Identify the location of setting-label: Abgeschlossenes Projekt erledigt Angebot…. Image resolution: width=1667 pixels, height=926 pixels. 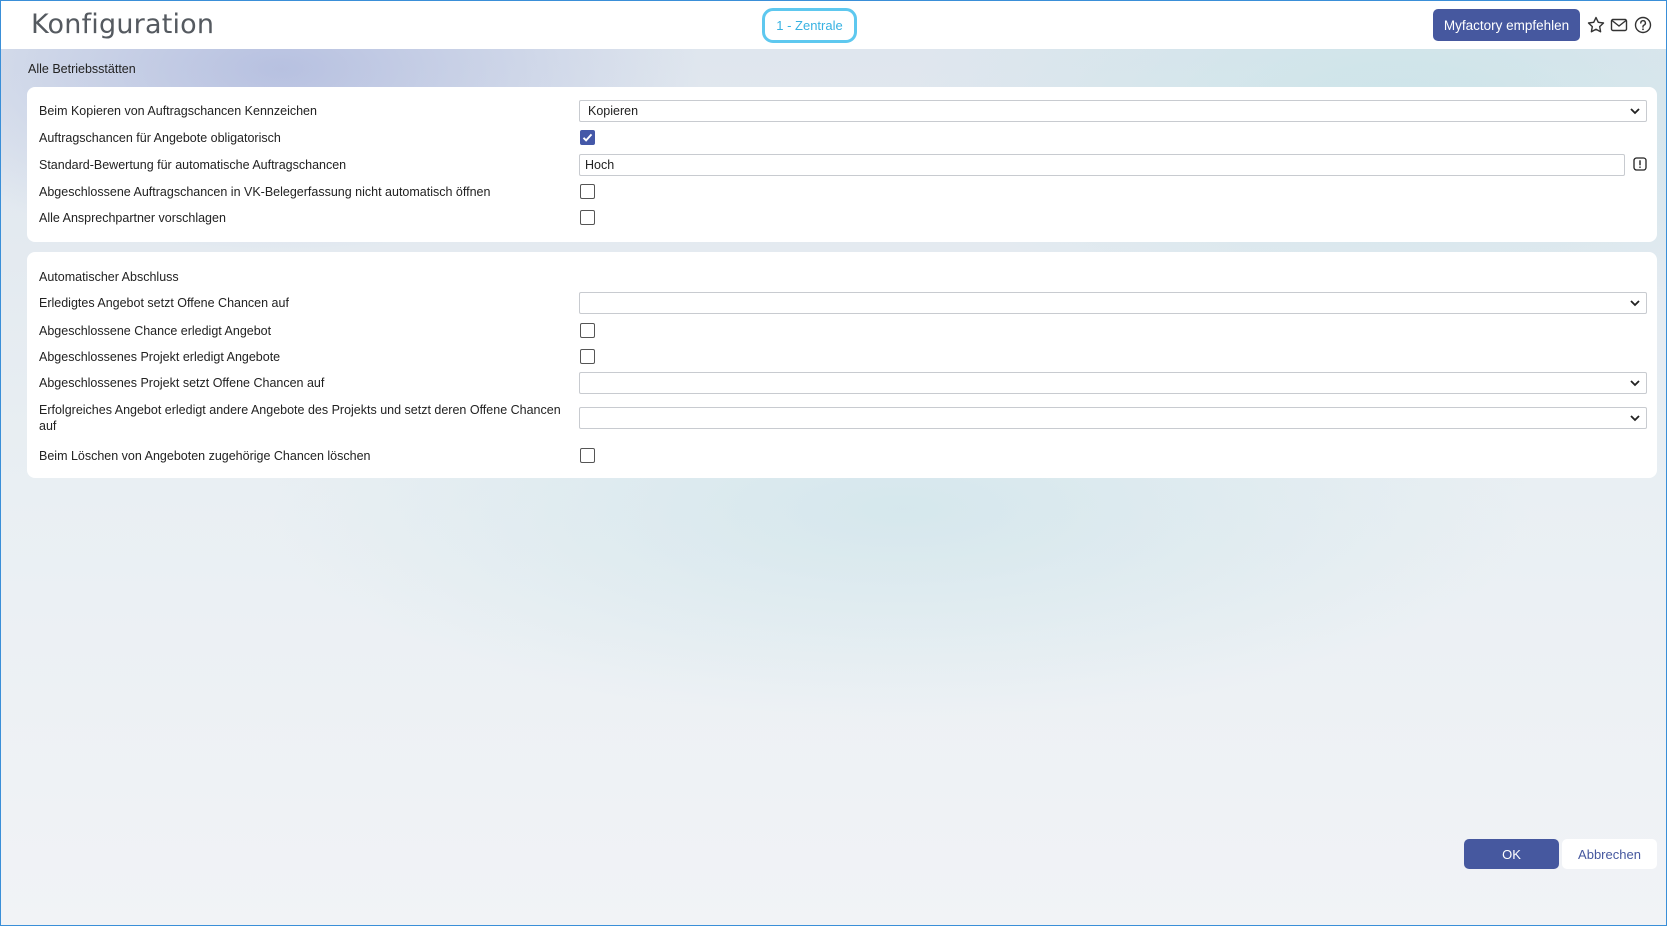
(160, 357).